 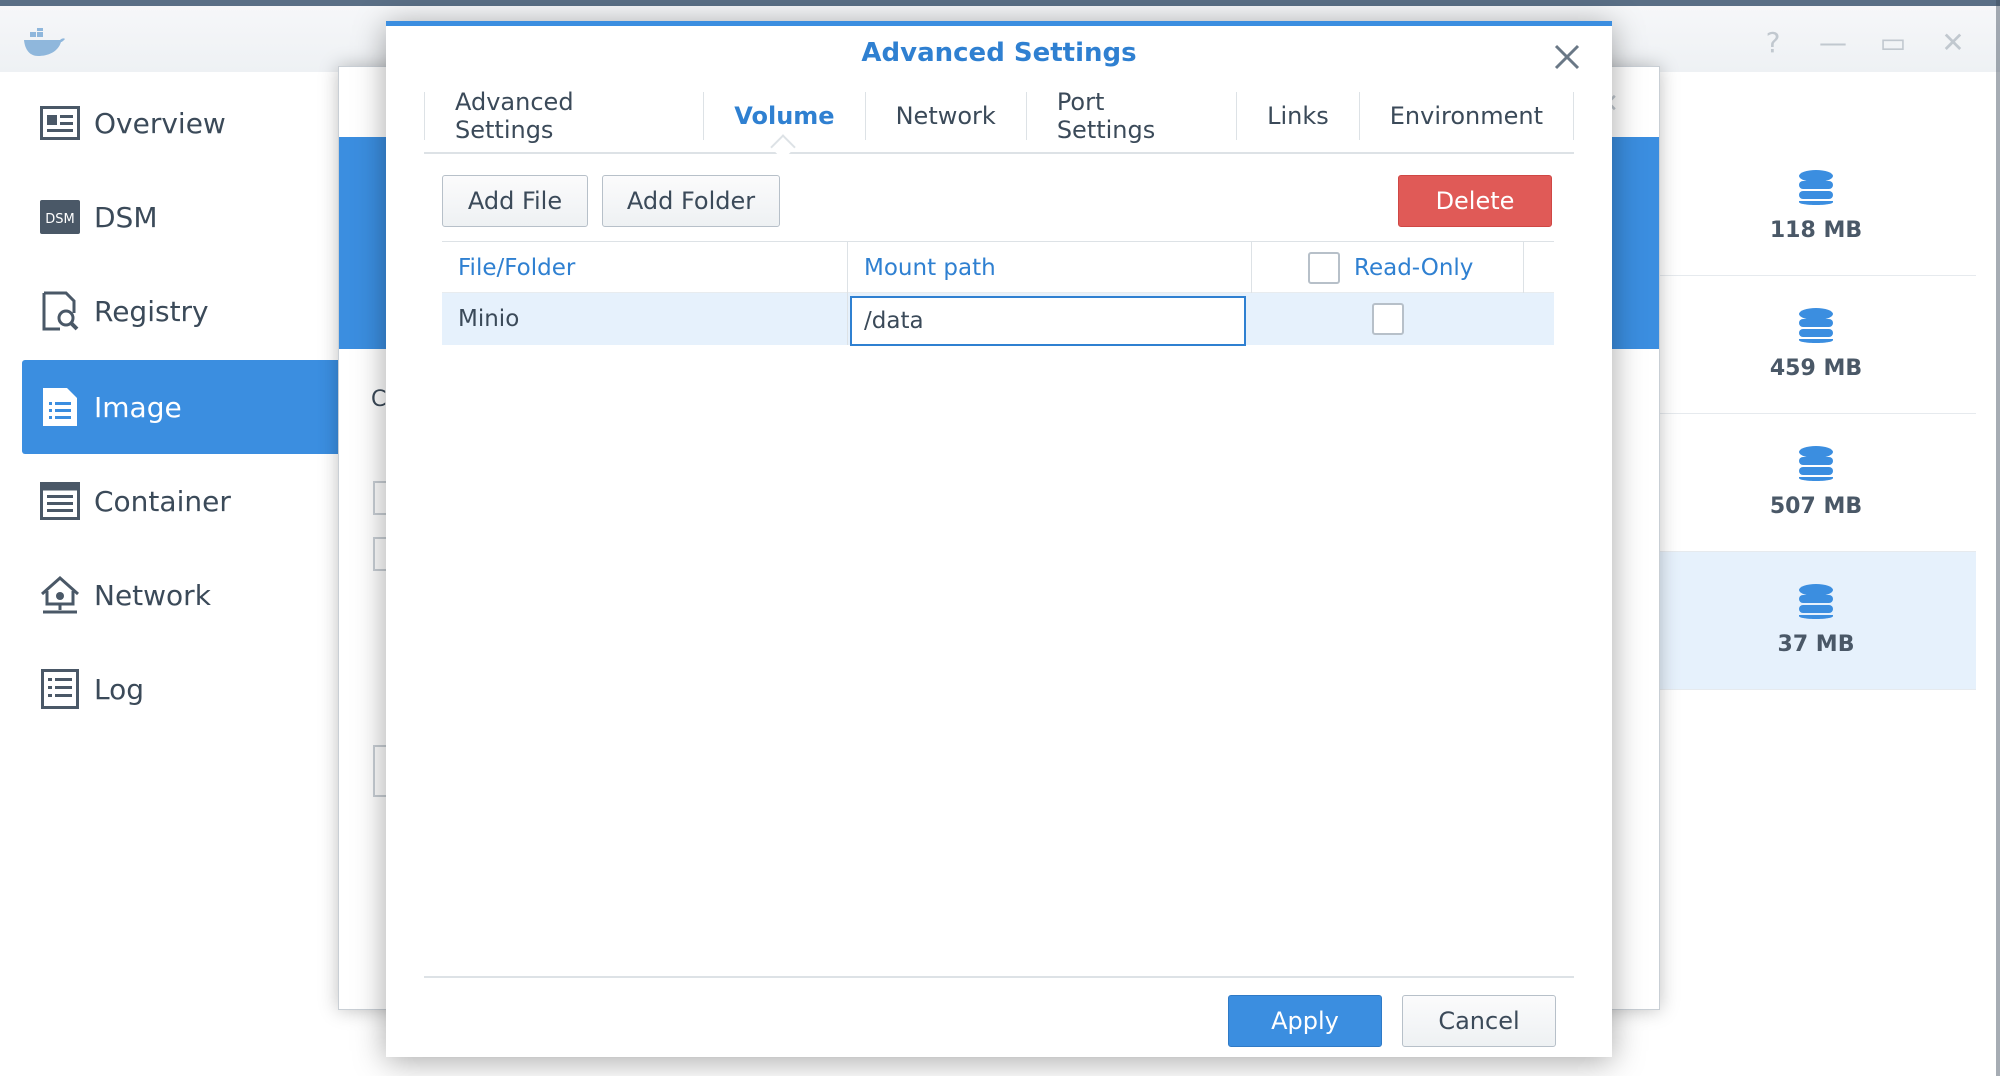 What do you see at coordinates (151, 311) in the screenshot?
I see `sidebar-item-label: Registry` at bounding box center [151, 311].